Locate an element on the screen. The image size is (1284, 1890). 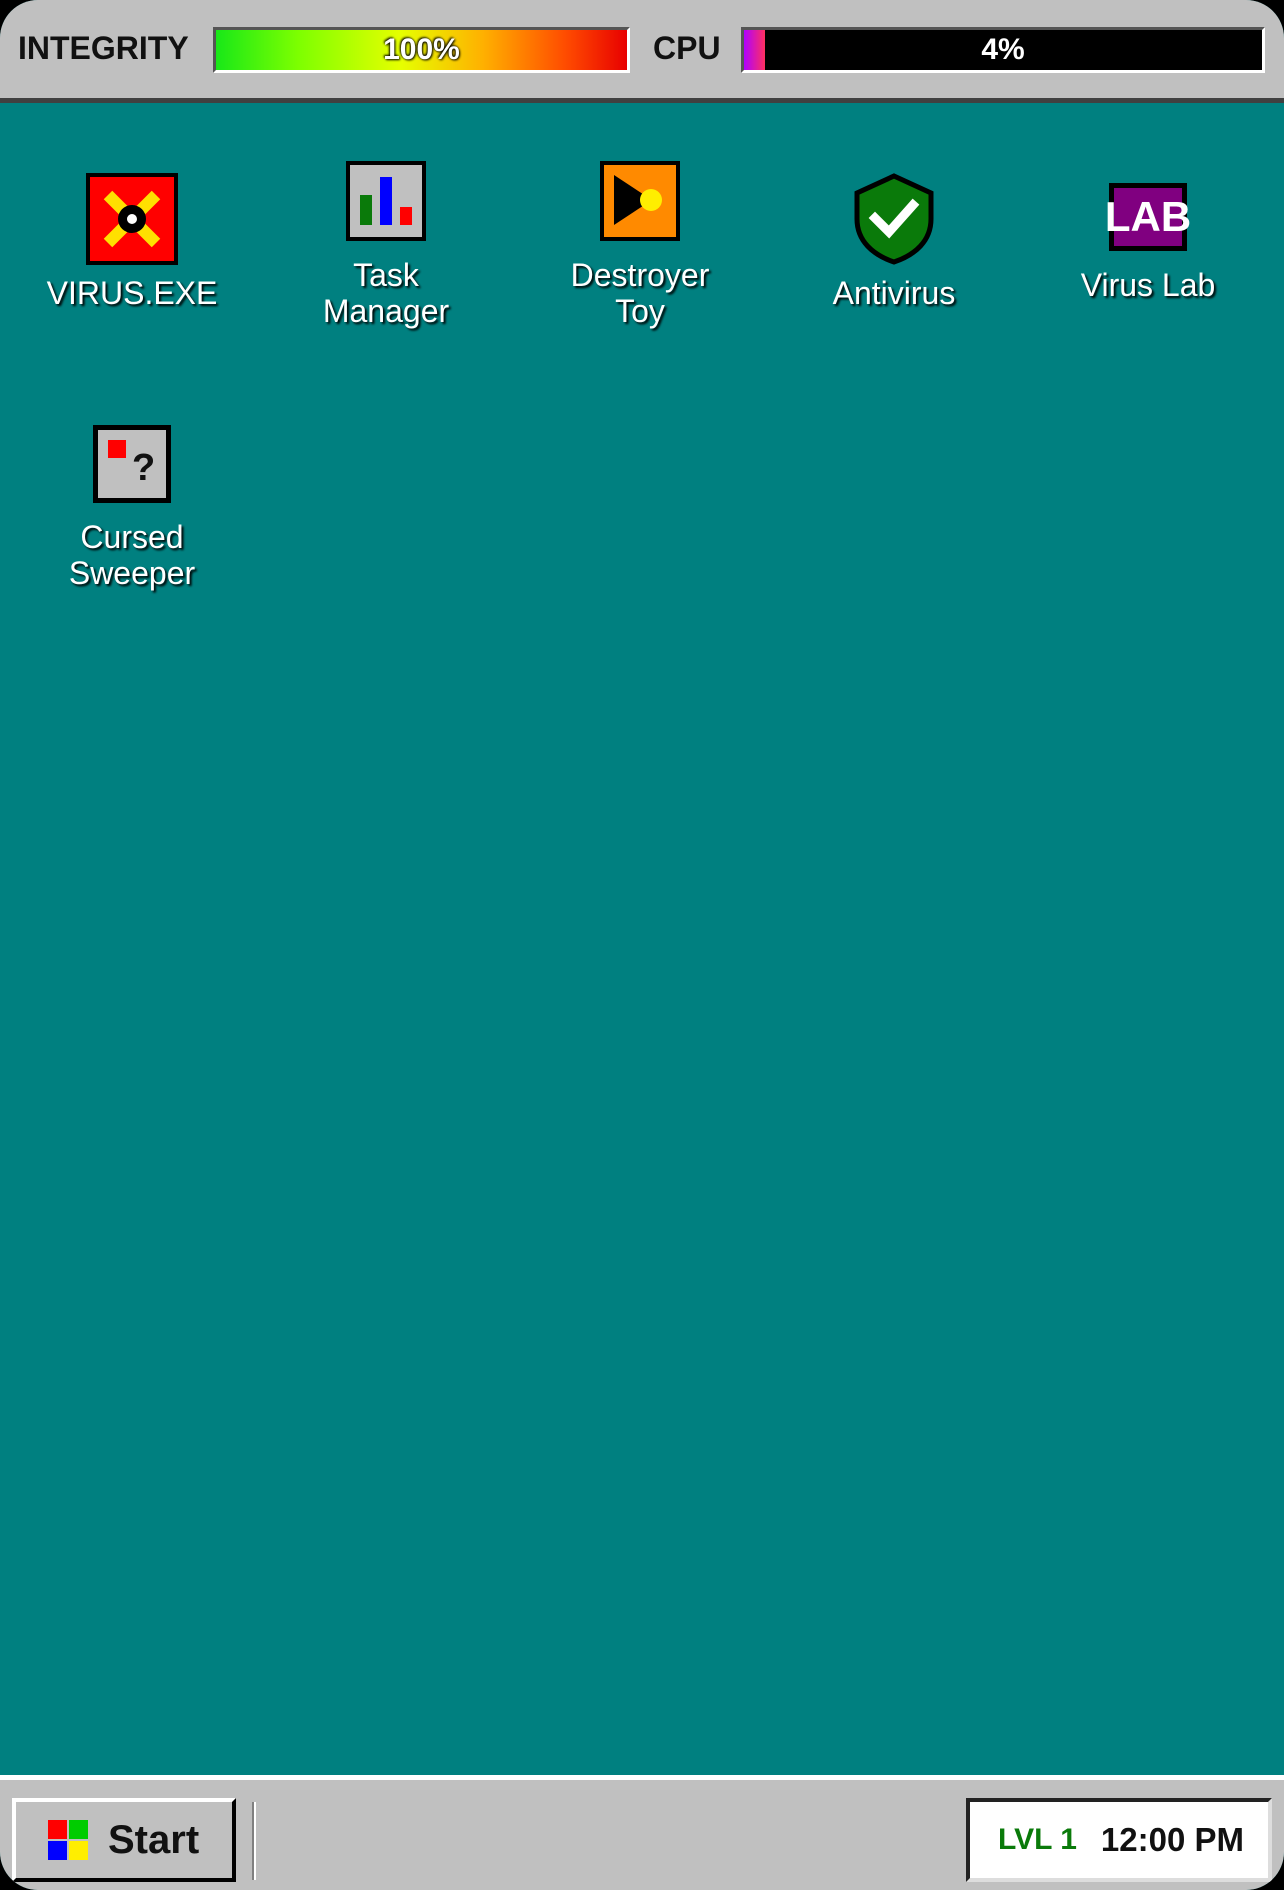
start-button: Start is located at coordinates (124, 1840).